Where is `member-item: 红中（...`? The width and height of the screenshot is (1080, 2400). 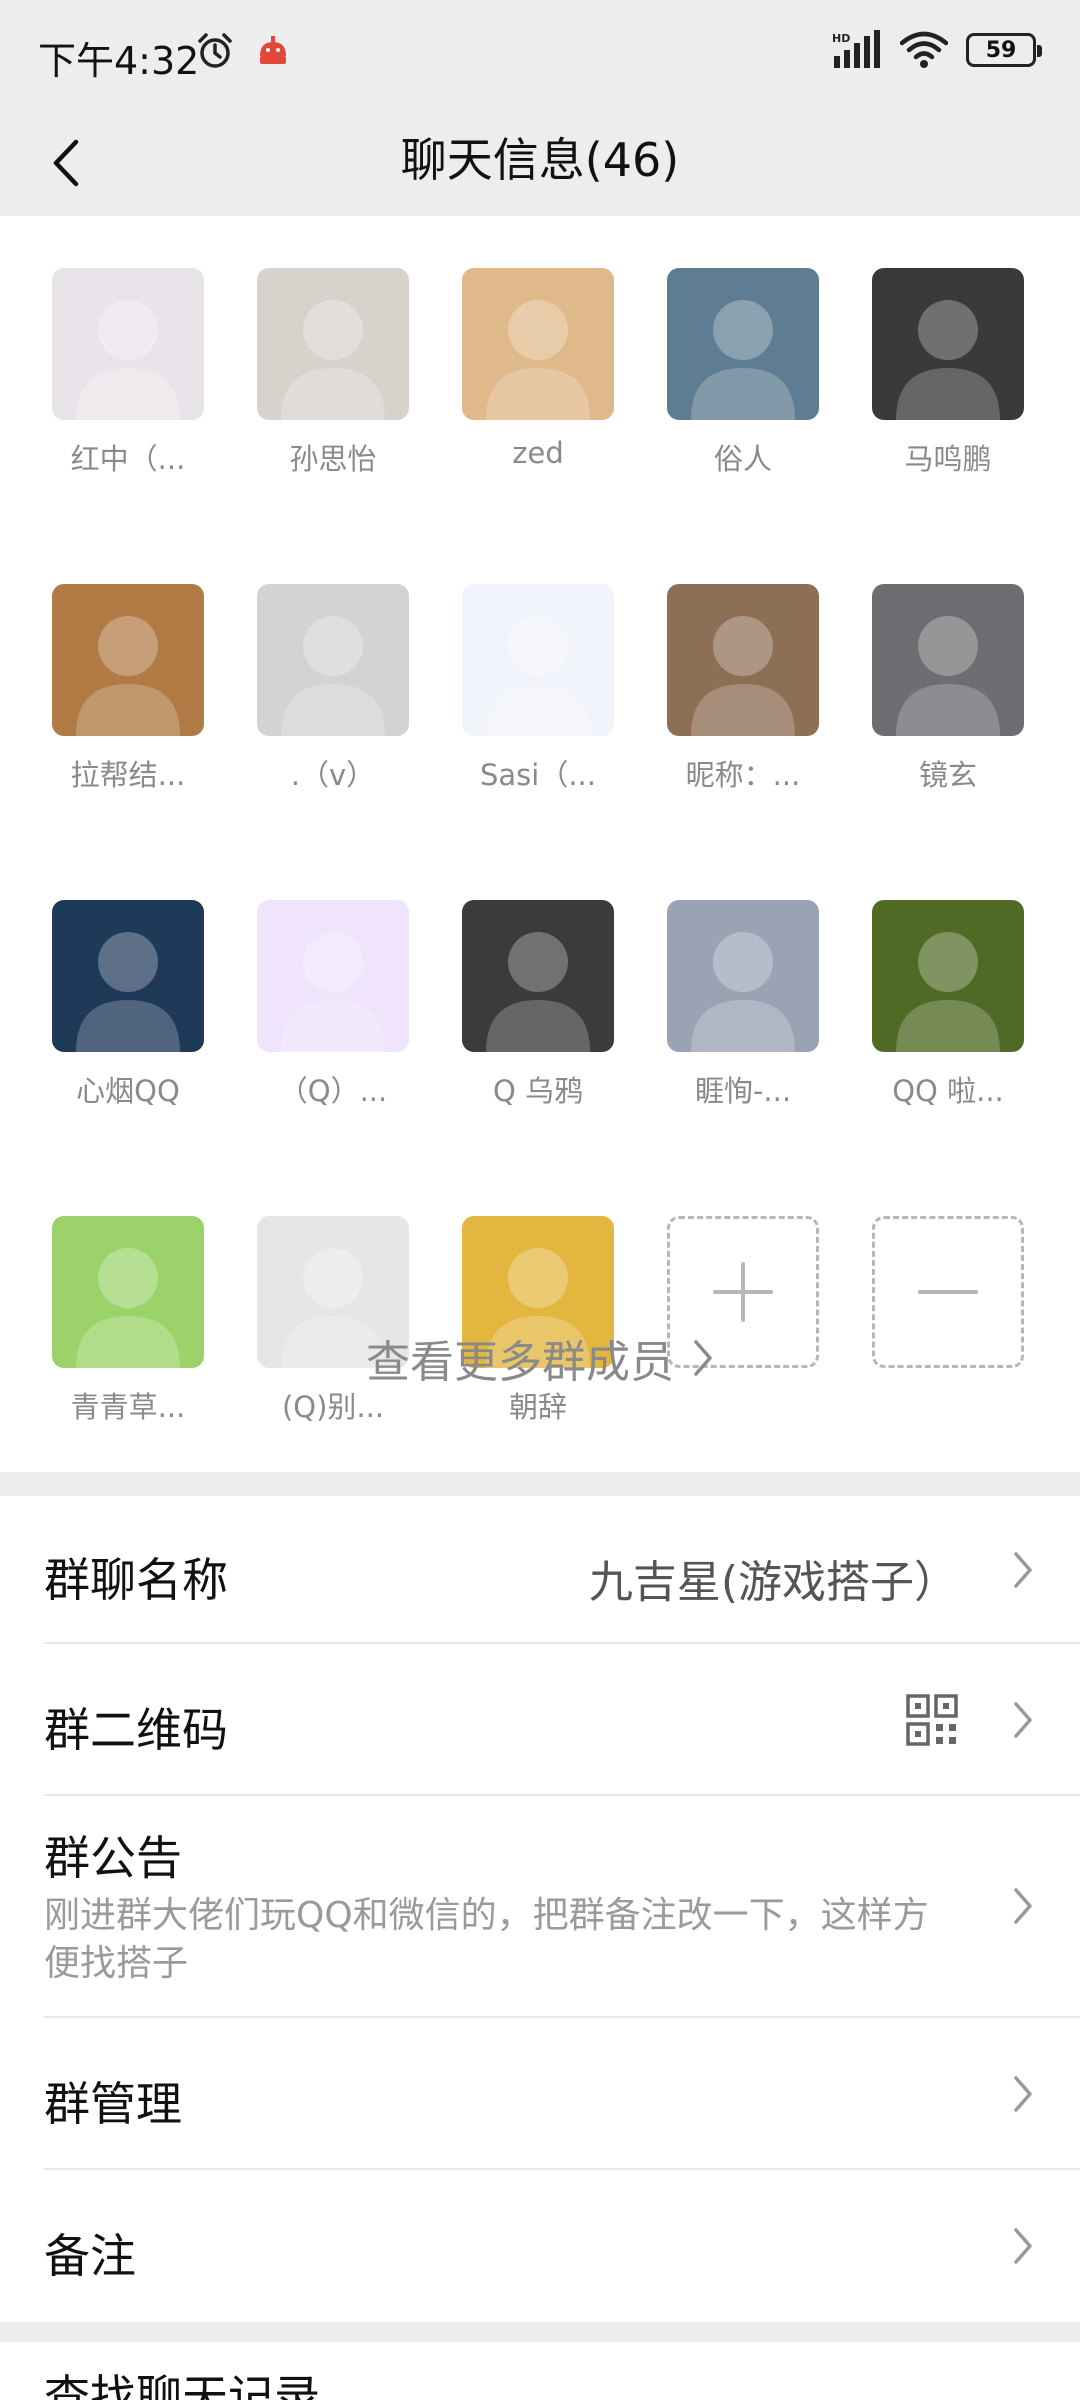 member-item: 红中（... is located at coordinates (128, 373).